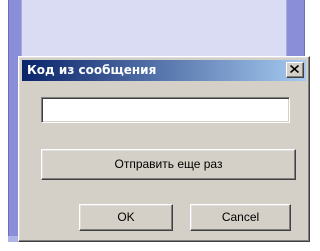 The image size is (320, 251). Describe the element at coordinates (240, 217) in the screenshot. I see `cancel-button: Cancel` at that location.